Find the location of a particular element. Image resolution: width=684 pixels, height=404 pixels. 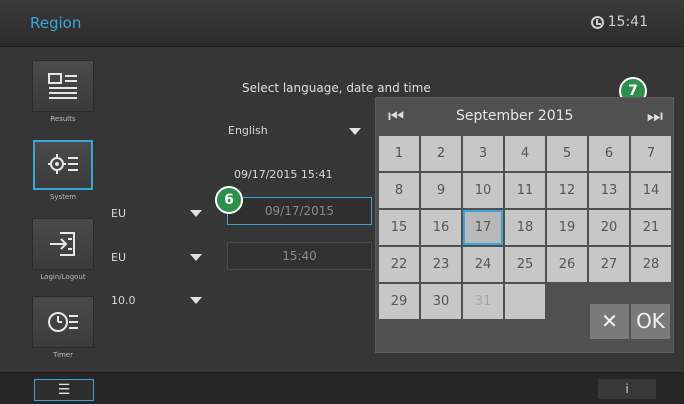

system-icon is located at coordinates (63, 164).